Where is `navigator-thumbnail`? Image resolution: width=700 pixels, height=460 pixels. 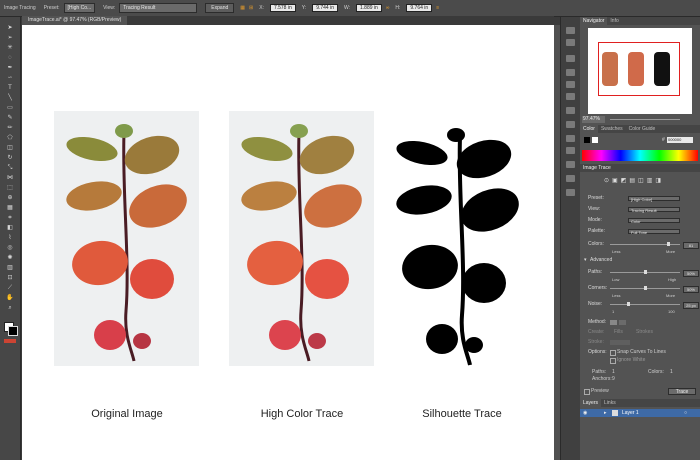
navigator-thumbnail is located at coordinates (640, 71).